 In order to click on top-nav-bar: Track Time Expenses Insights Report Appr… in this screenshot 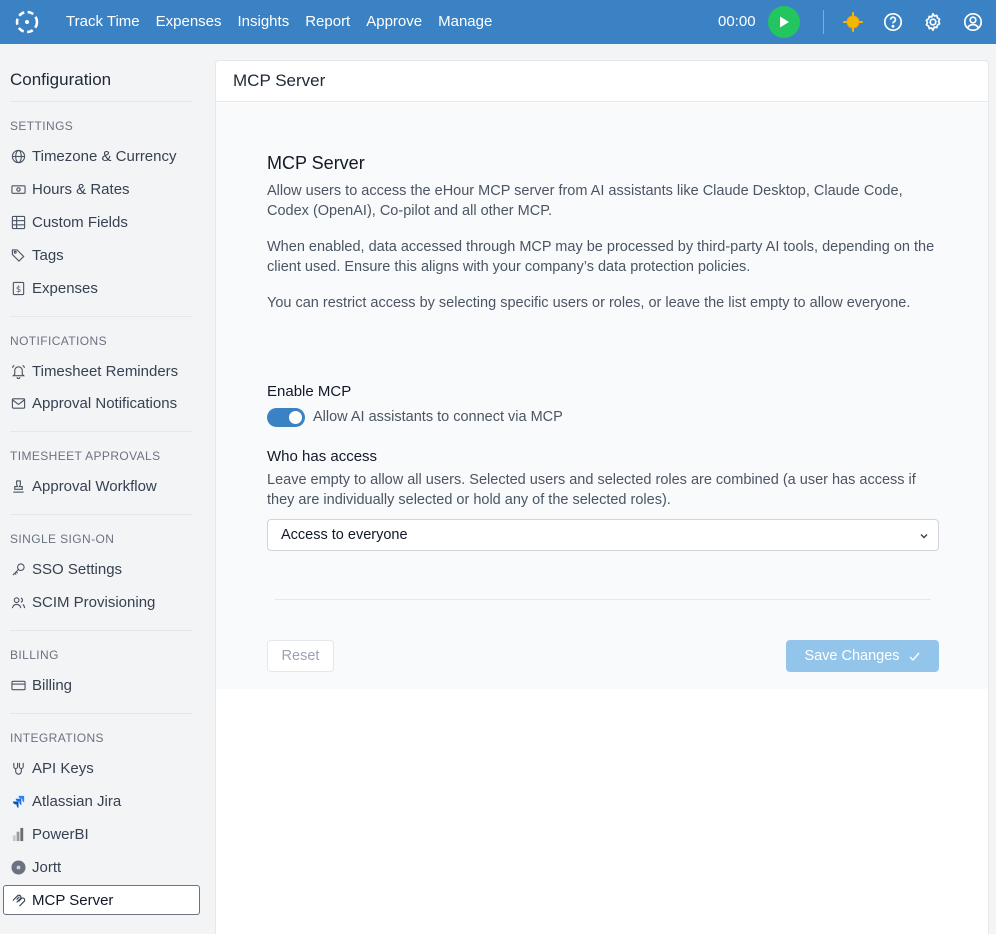, I will do `click(498, 22)`.